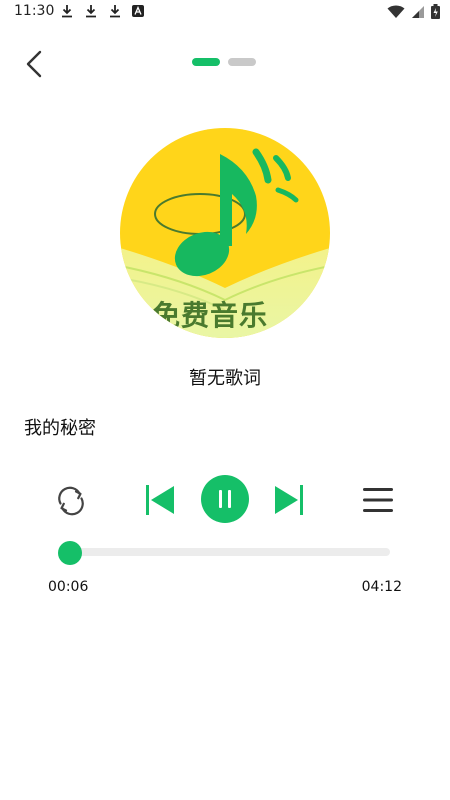 This screenshot has width=450, height=800. I want to click on status-time: 11:30, so click(34, 11).